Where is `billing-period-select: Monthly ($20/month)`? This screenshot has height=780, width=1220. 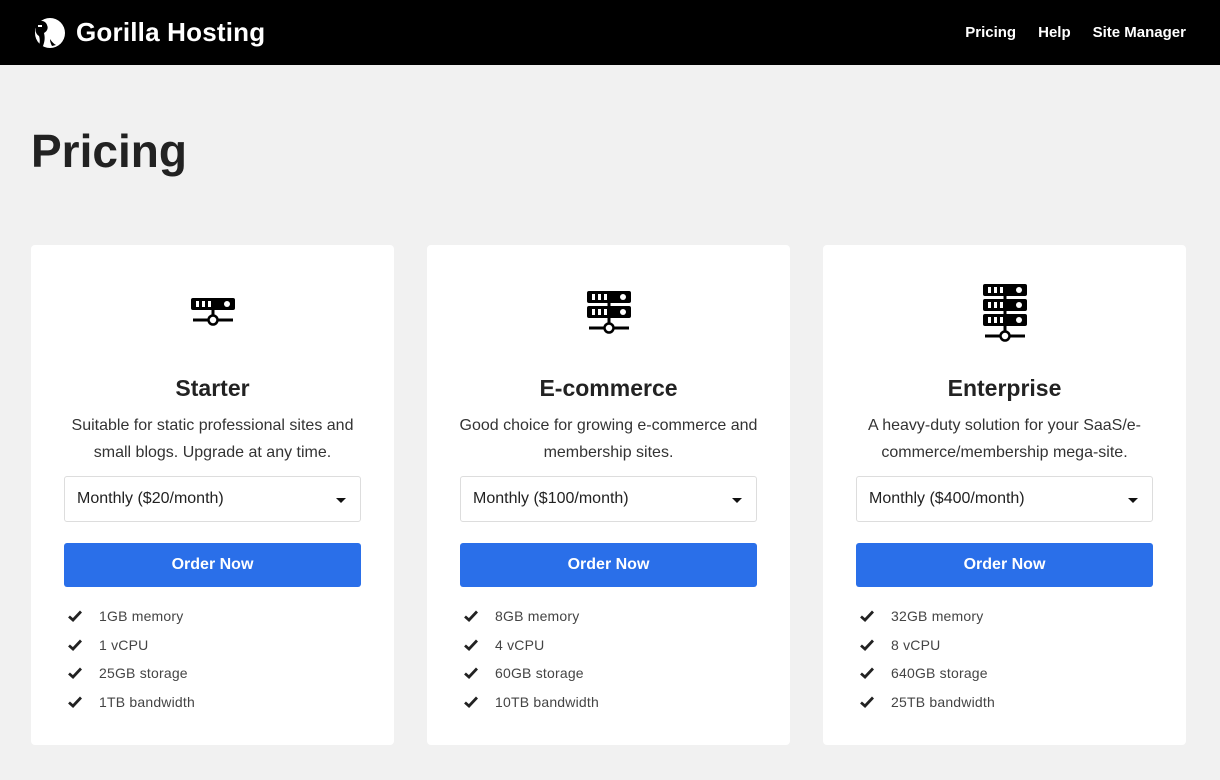 billing-period-select: Monthly ($20/month) is located at coordinates (212, 499).